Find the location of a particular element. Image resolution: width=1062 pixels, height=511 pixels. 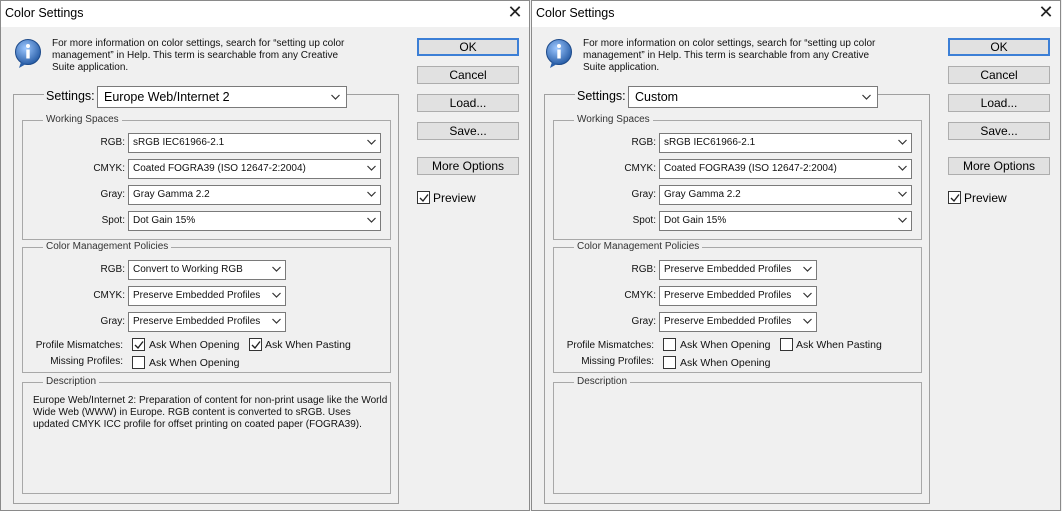

working-spaces-title: Working Spaces is located at coordinates (82, 120).